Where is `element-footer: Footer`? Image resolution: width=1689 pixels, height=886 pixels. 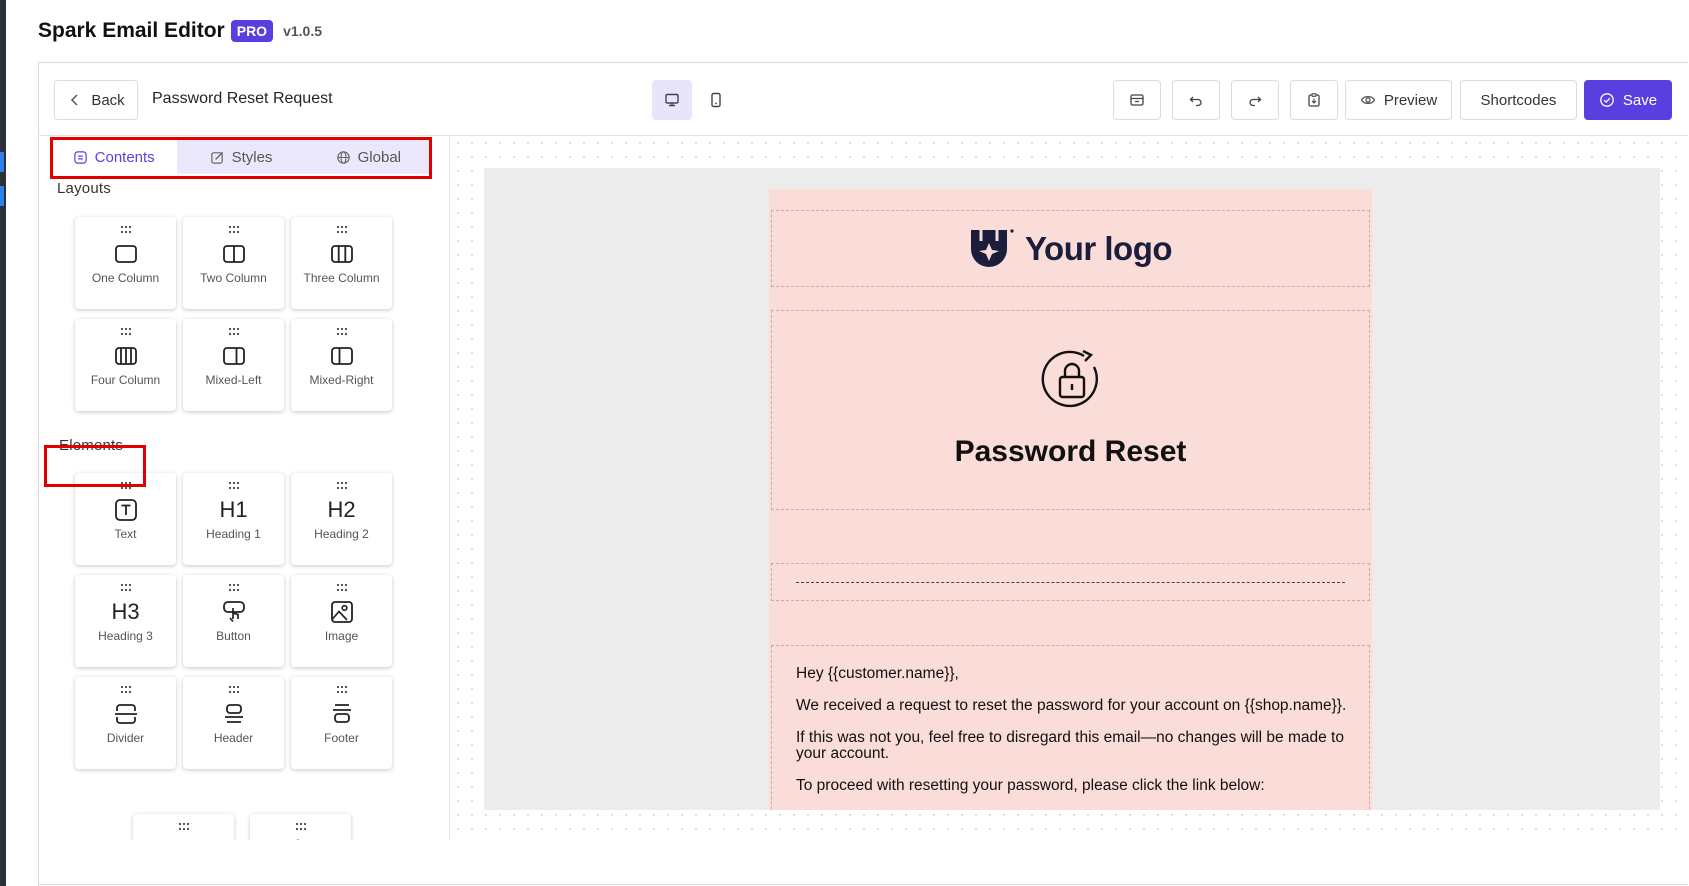 element-footer: Footer is located at coordinates (341, 723).